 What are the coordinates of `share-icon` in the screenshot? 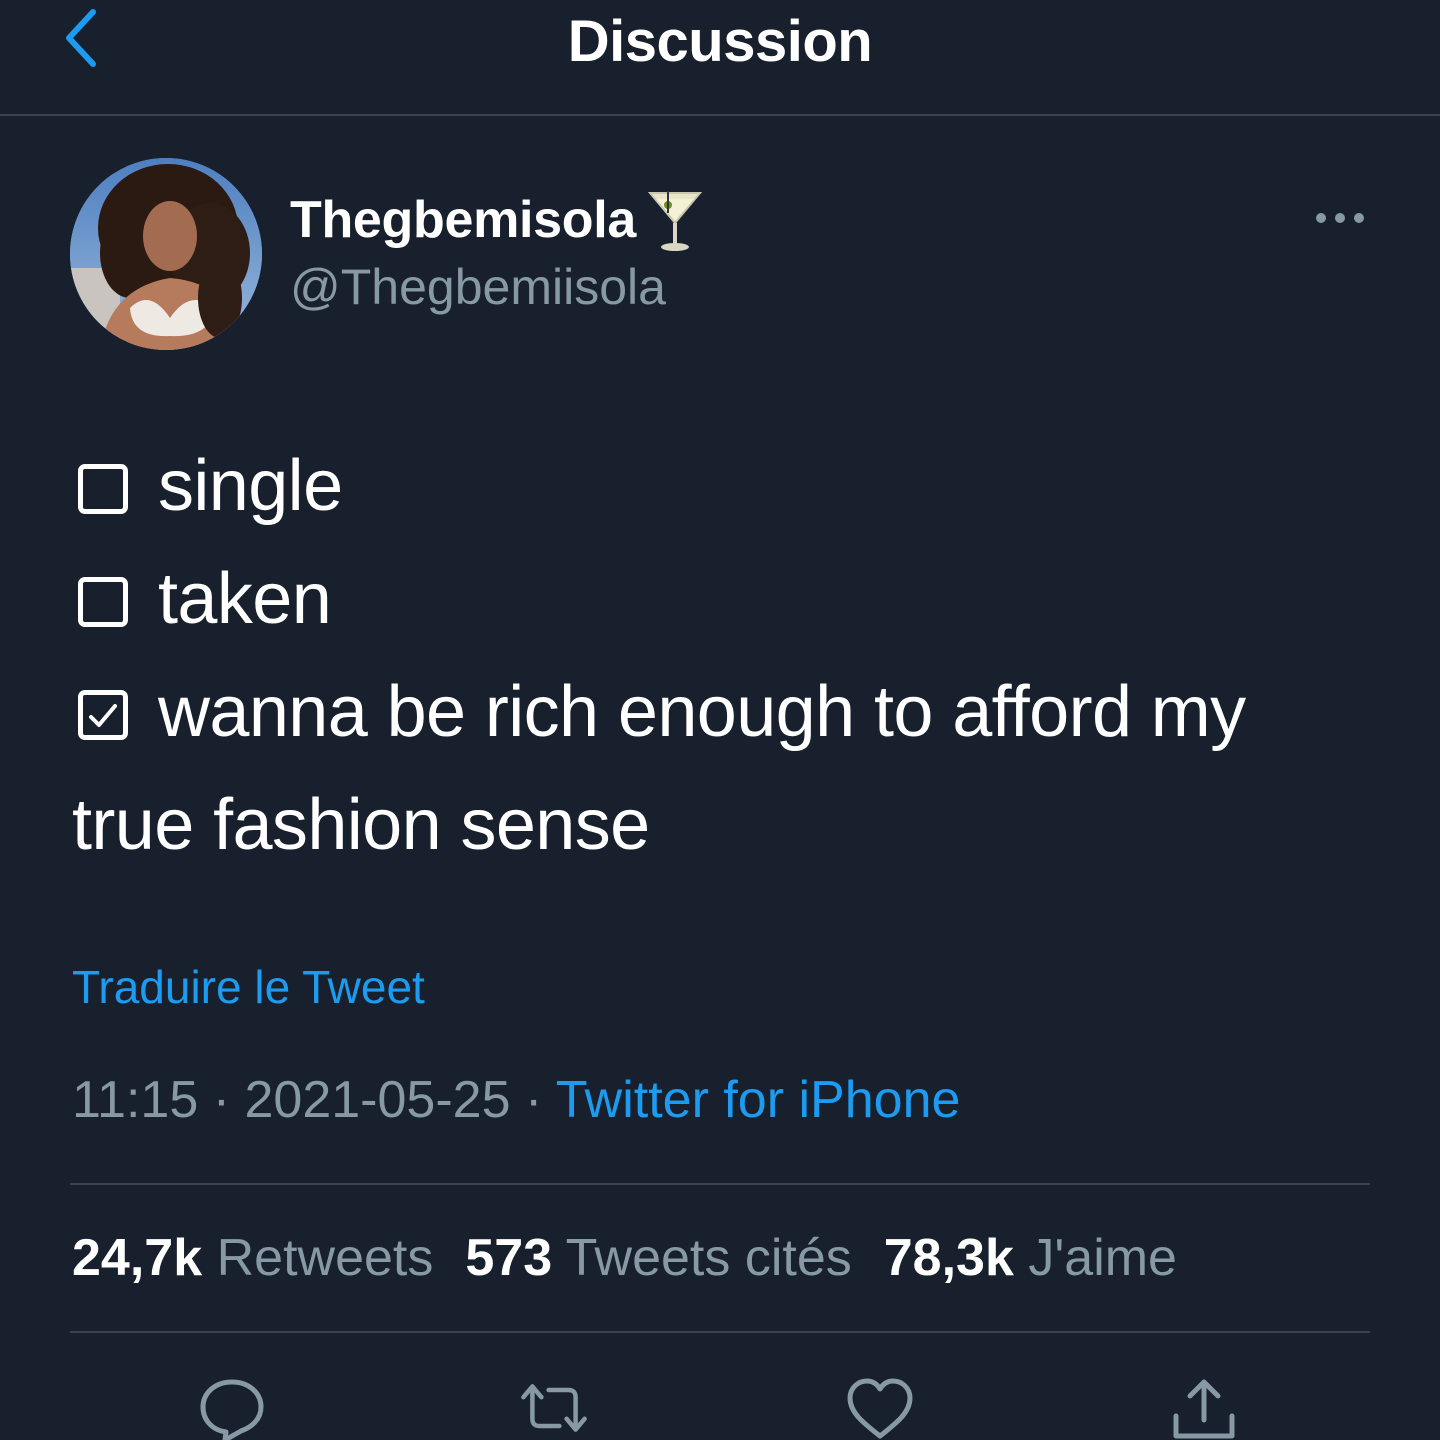 It's located at (1204, 1409).